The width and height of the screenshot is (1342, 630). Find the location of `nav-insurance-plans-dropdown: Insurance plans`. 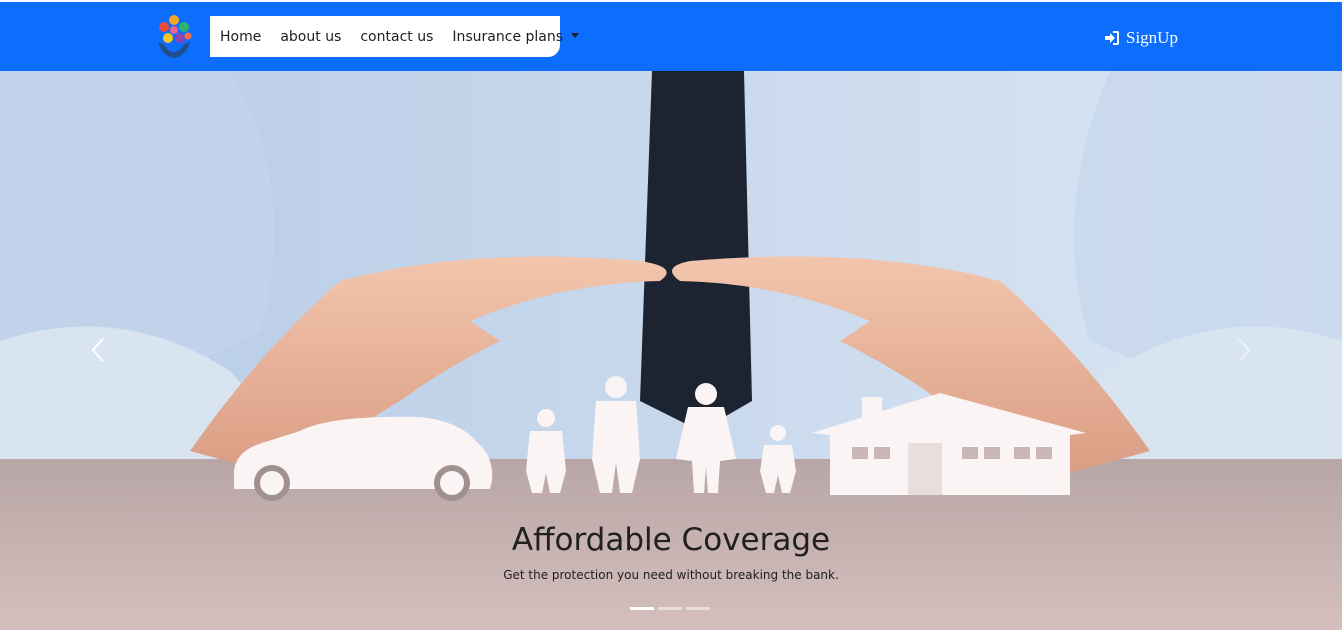

nav-insurance-plans-dropdown: Insurance plans is located at coordinates (516, 36).